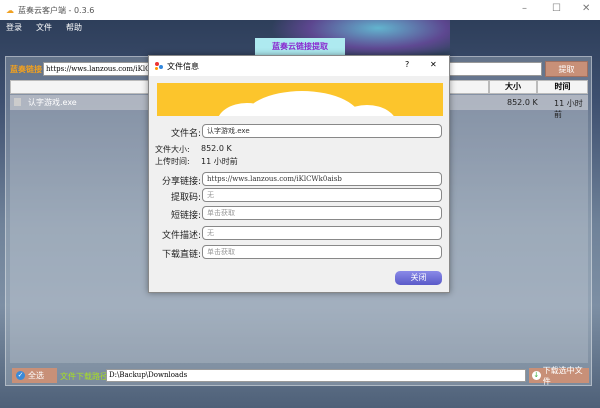 The image size is (600, 408). I want to click on menu-help: 帮助, so click(74, 27).